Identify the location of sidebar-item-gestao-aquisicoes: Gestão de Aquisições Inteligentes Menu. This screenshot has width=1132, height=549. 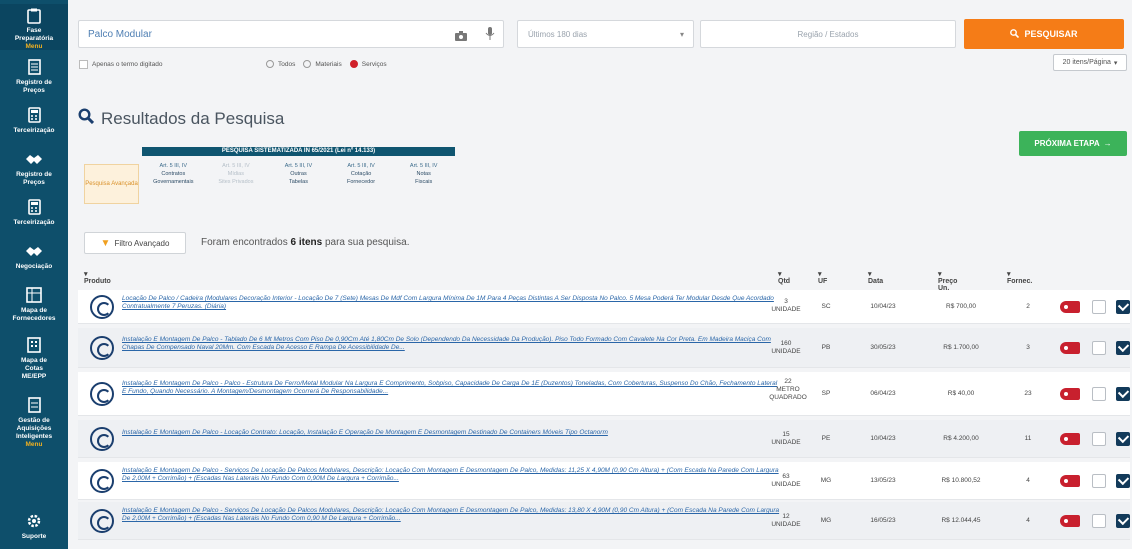
(34, 427).